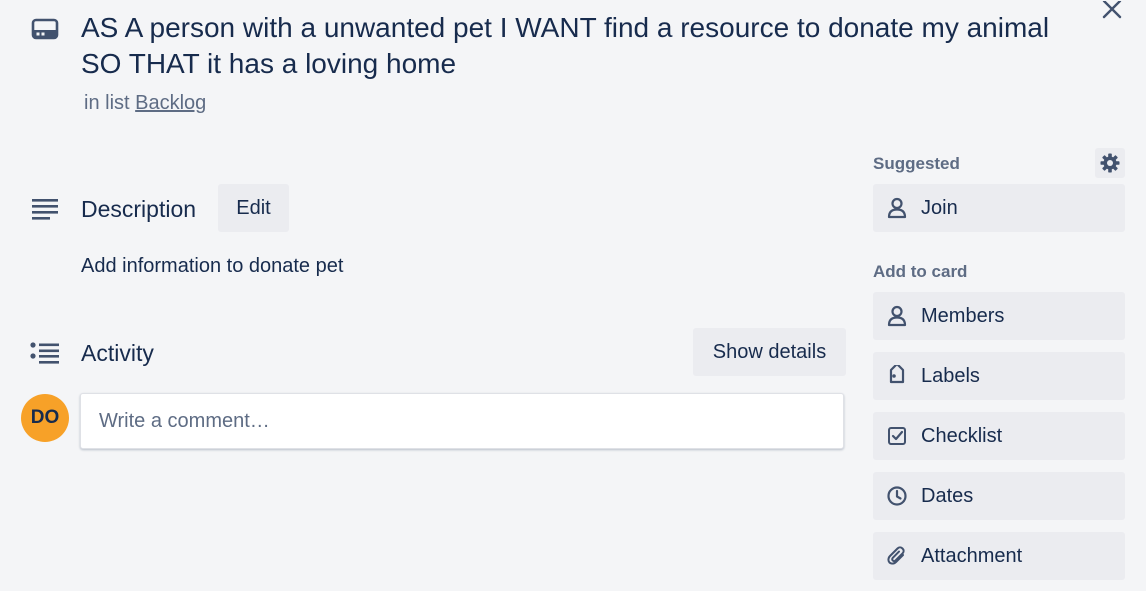 Image resolution: width=1146 pixels, height=591 pixels. What do you see at coordinates (897, 376) in the screenshot?
I see `tag-icon` at bounding box center [897, 376].